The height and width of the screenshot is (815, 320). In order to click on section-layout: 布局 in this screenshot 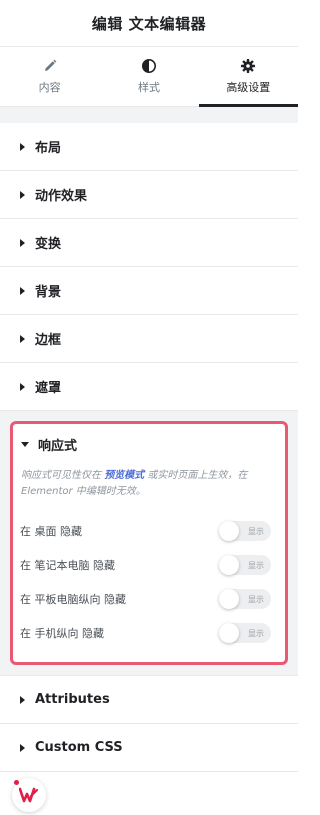, I will do `click(149, 147)`.